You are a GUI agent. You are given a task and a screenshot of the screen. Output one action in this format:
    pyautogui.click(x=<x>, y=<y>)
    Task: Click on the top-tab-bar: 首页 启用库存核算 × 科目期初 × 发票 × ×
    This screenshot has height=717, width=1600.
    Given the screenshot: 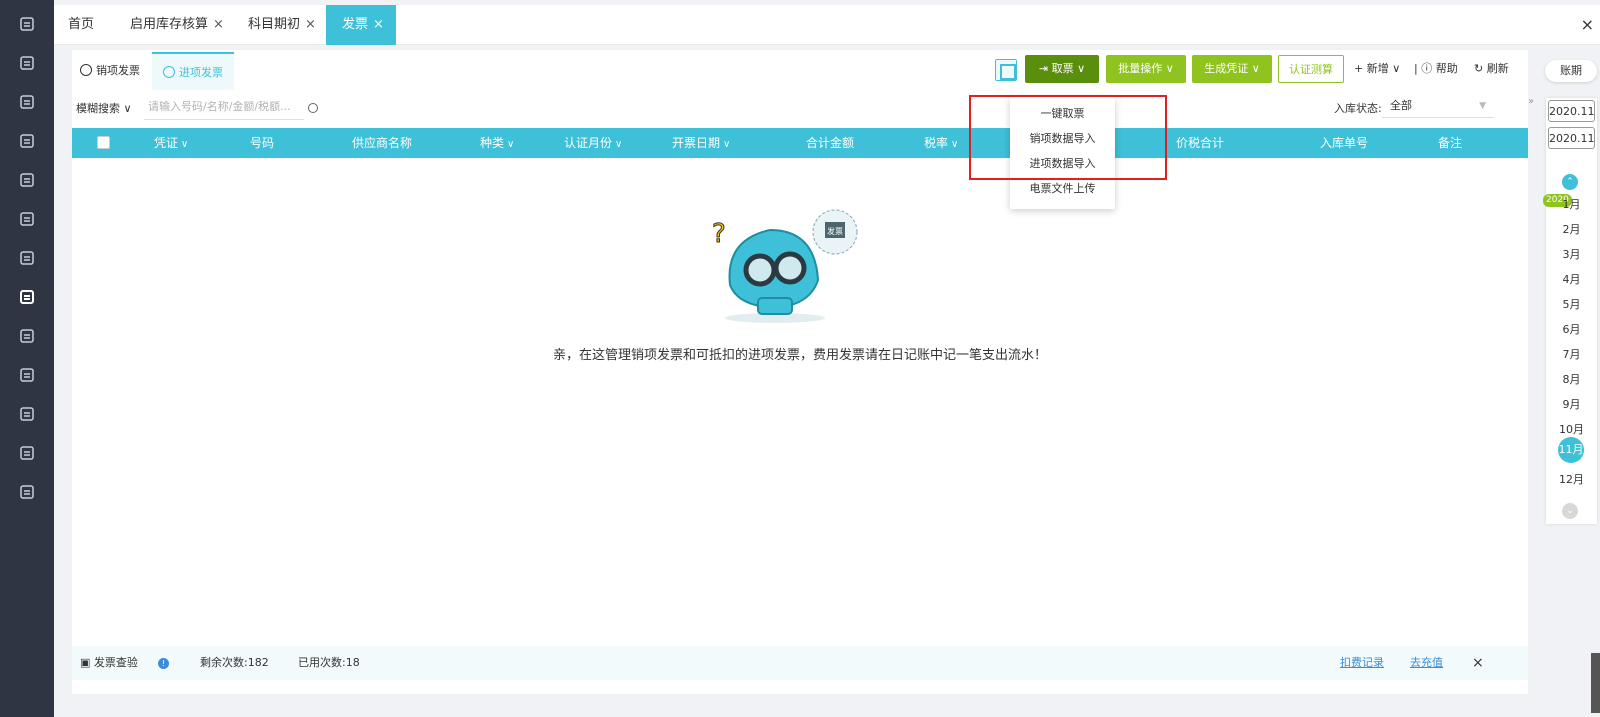 What is the action you would take?
    pyautogui.click(x=827, y=25)
    